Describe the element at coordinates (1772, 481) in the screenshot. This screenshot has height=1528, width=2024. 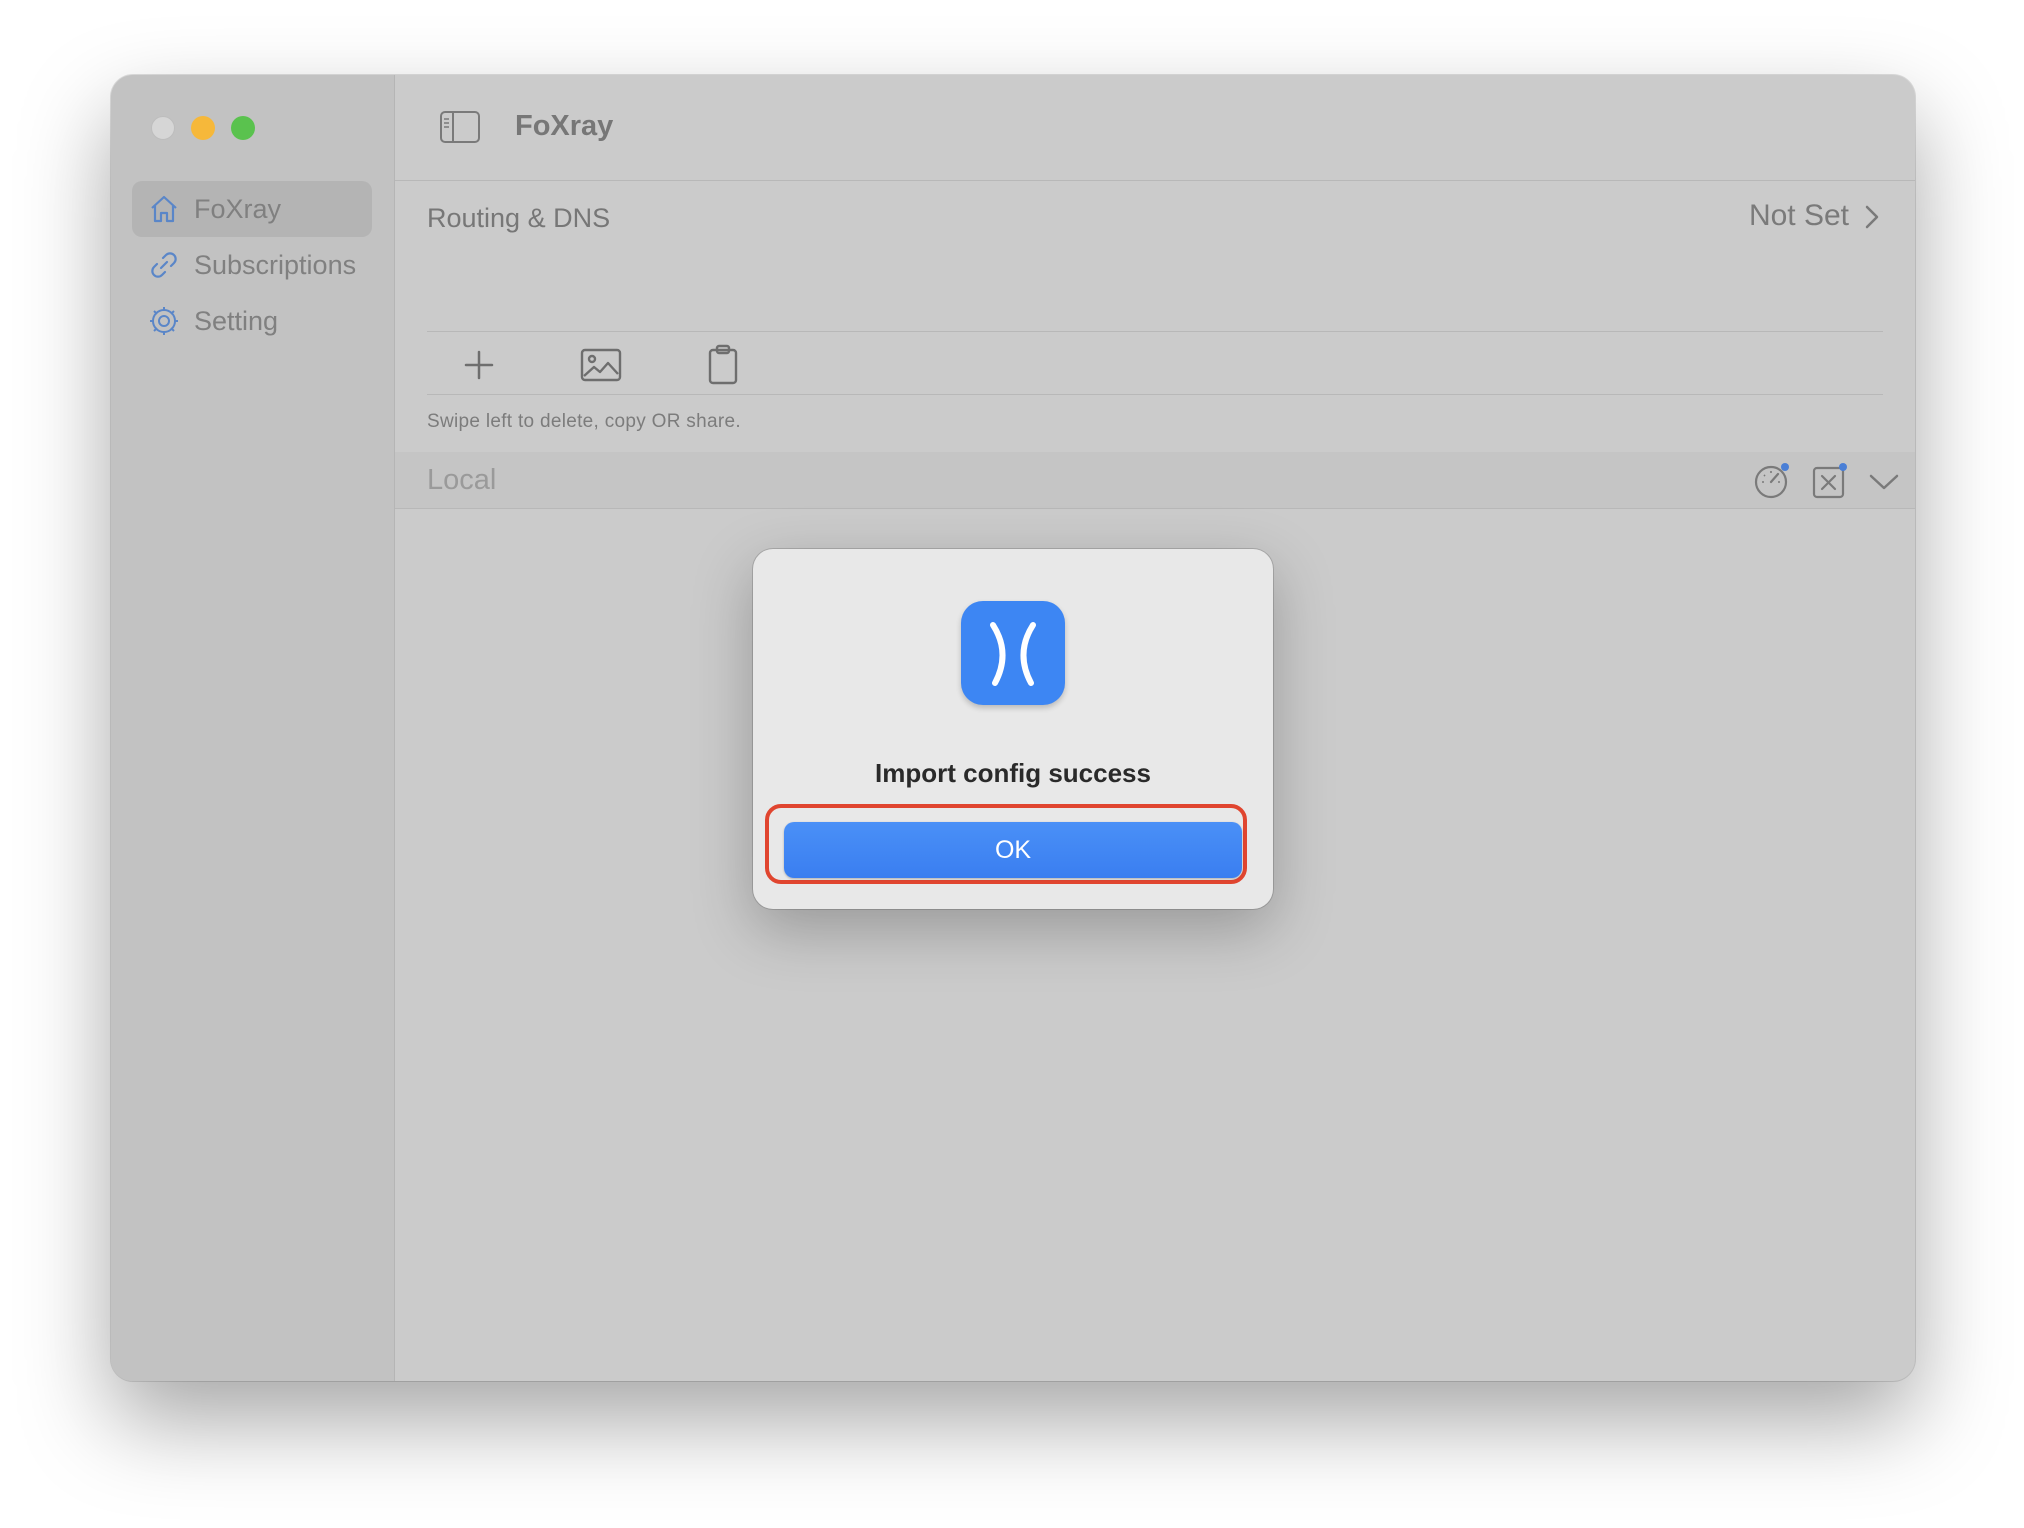
I see `speedometer-icon` at that location.